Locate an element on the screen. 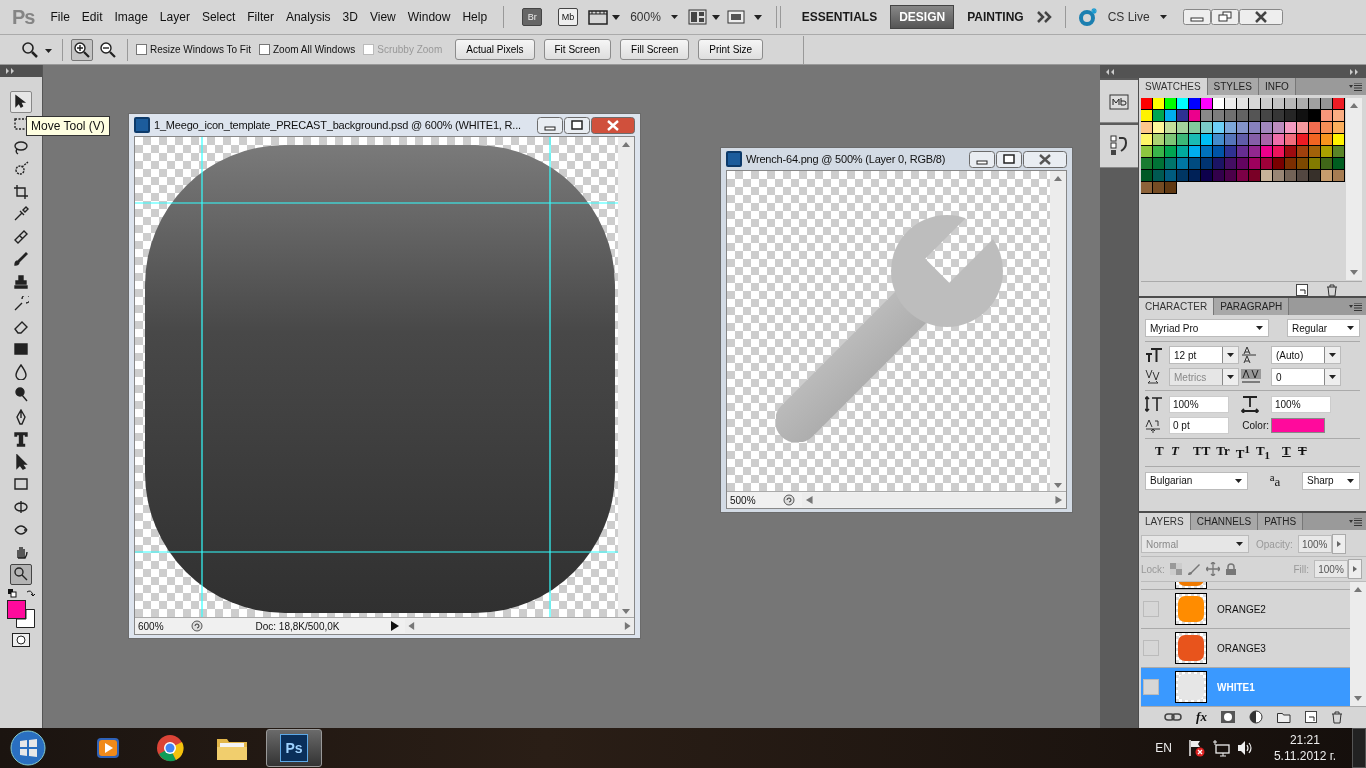 The height and width of the screenshot is (768, 1366). layer-name: WHITE1 is located at coordinates (1236, 687).